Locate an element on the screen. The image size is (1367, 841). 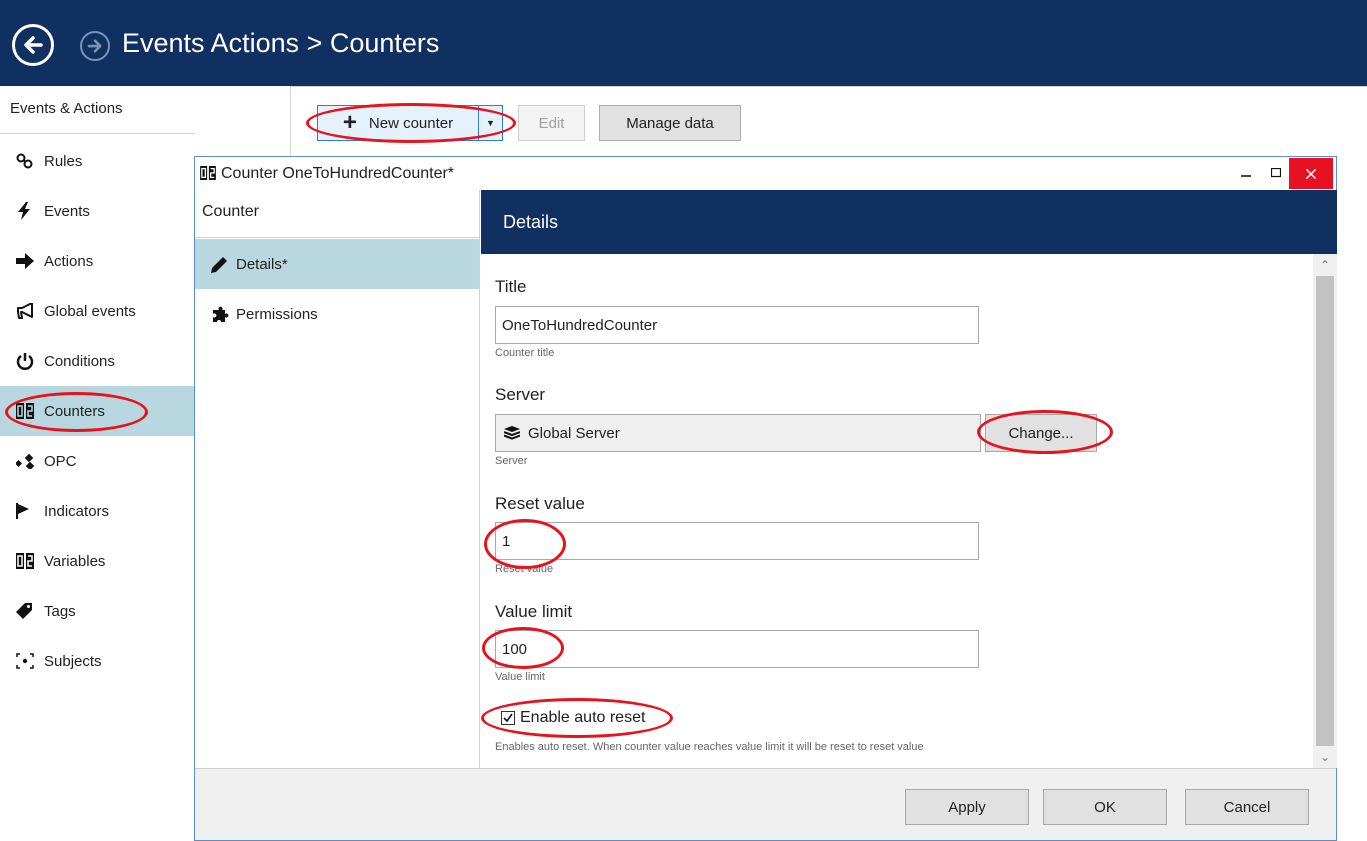
close-icon is located at coordinates (1311, 173).